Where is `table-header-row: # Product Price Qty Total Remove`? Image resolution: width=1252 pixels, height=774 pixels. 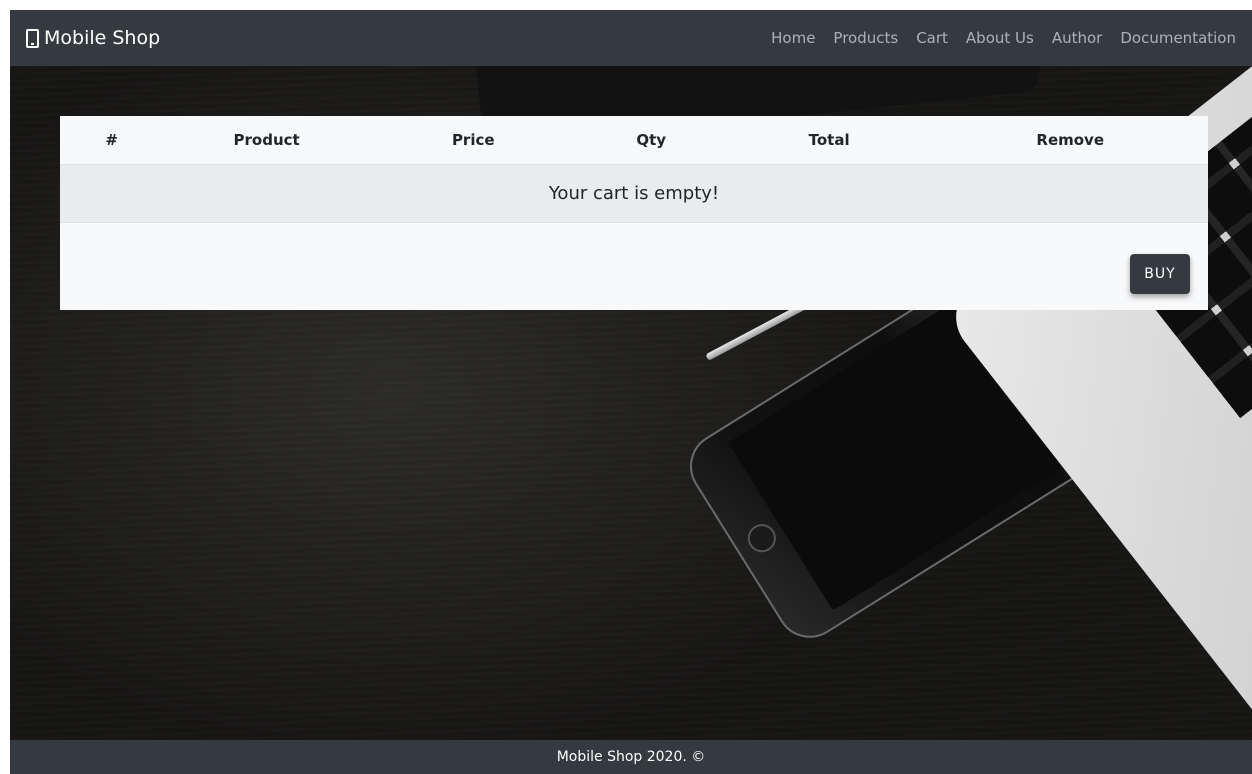 table-header-row: # Product Price Qty Total Remove is located at coordinates (634, 140).